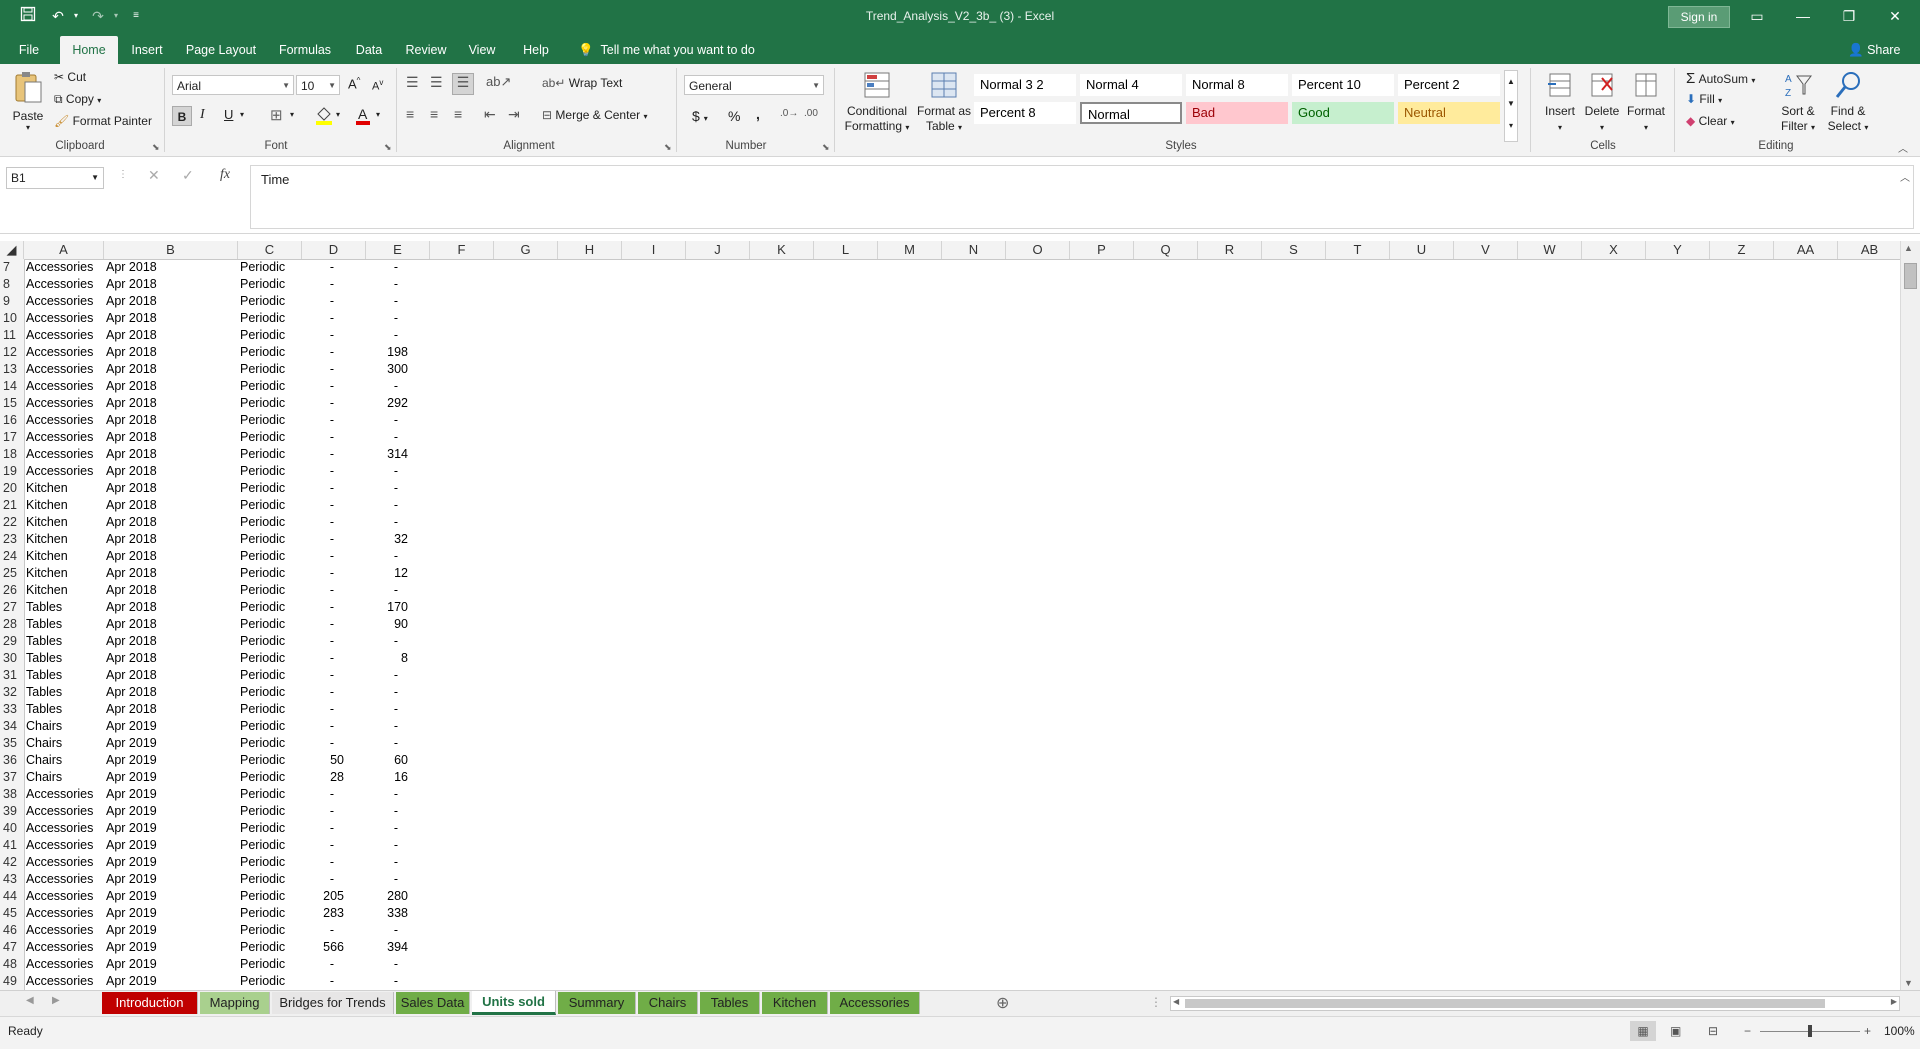 The height and width of the screenshot is (1049, 1920). Describe the element at coordinates (1511, 106) in the screenshot. I see `styles-gallery-scroll: ▲ ▼ ▾` at that location.